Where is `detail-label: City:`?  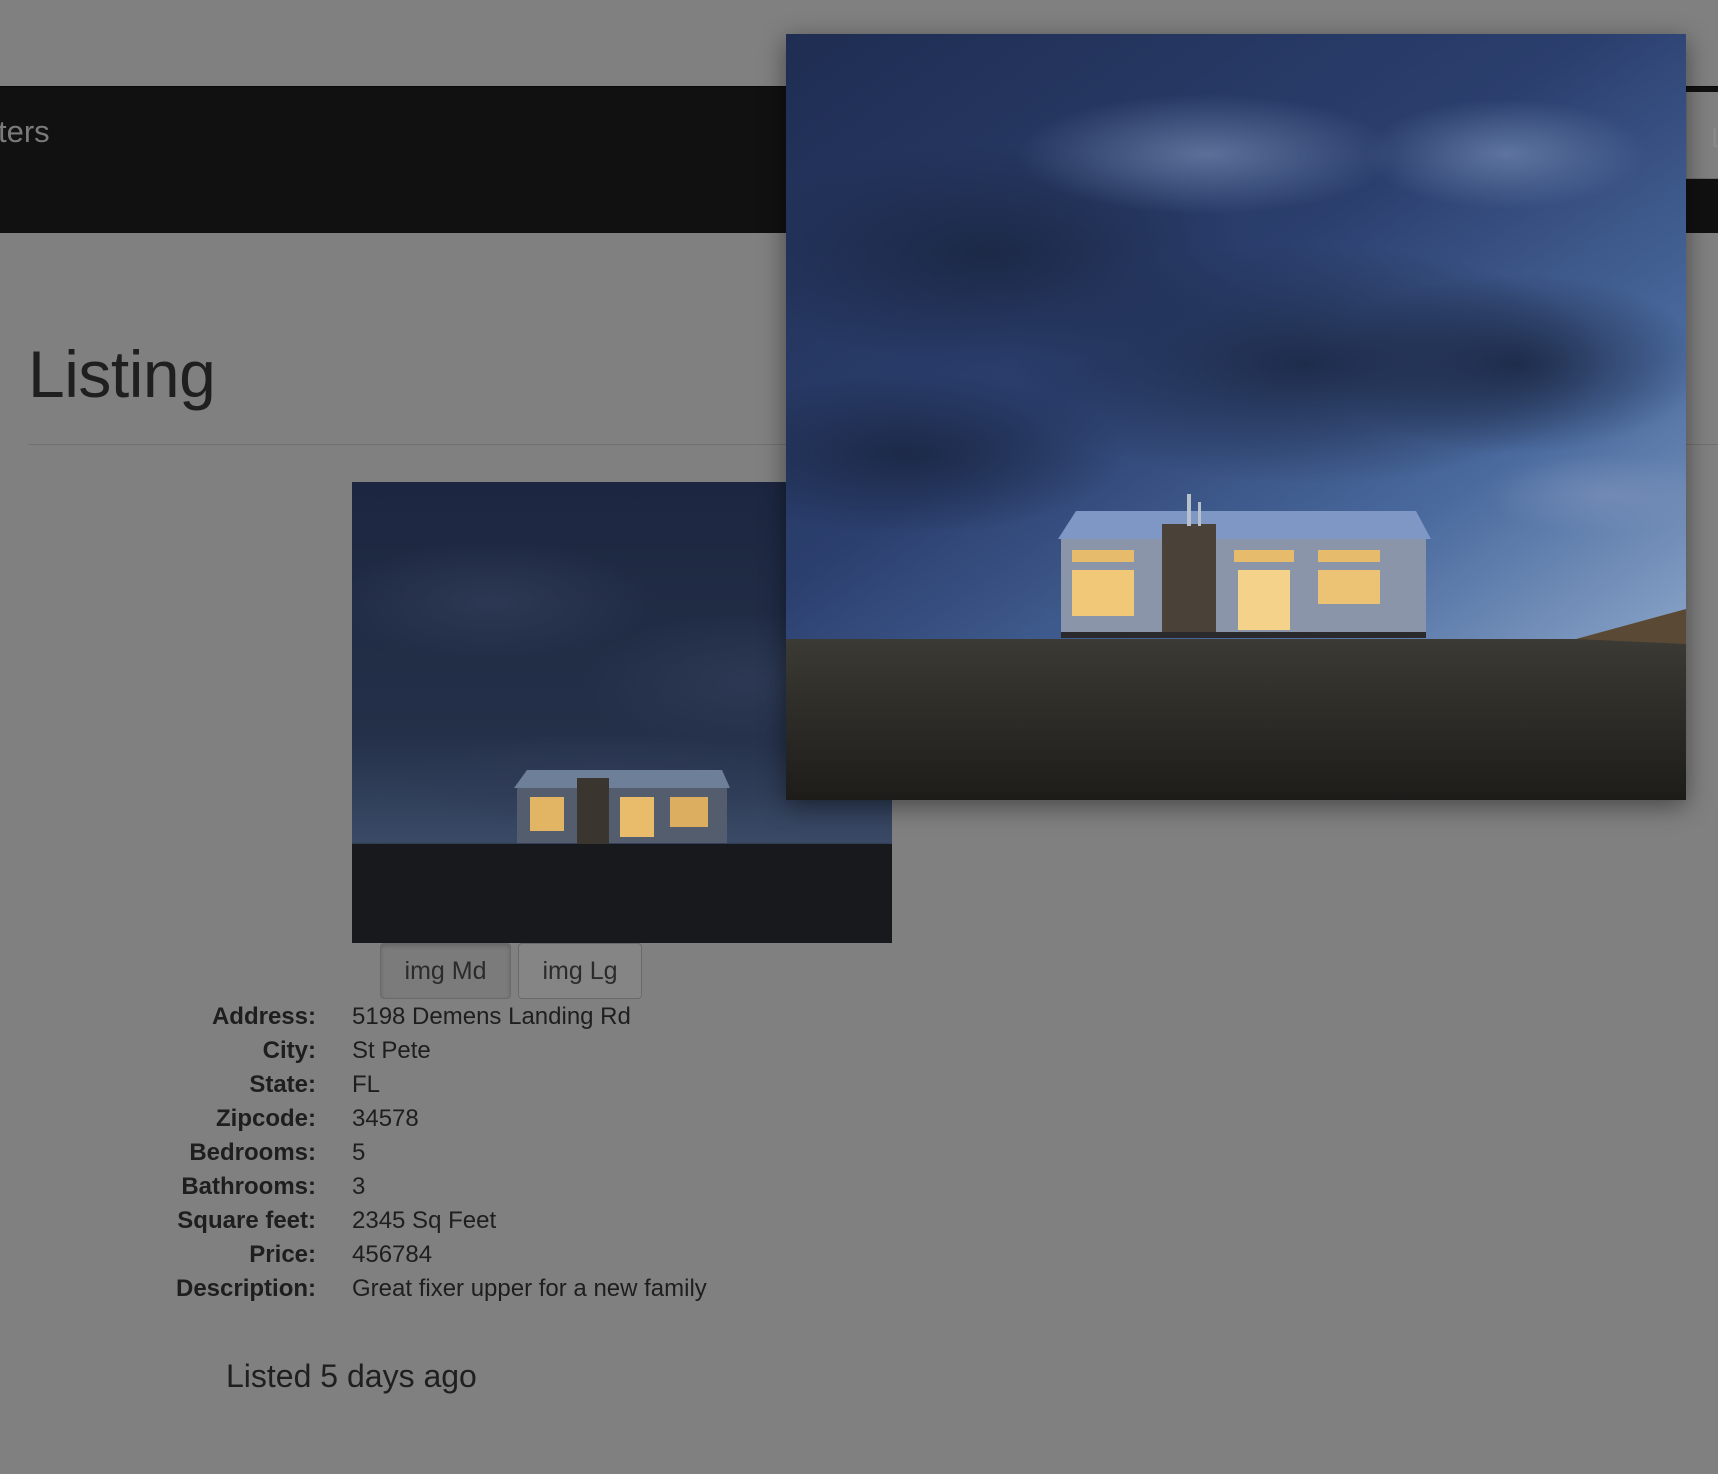 detail-label: City: is located at coordinates (289, 1050).